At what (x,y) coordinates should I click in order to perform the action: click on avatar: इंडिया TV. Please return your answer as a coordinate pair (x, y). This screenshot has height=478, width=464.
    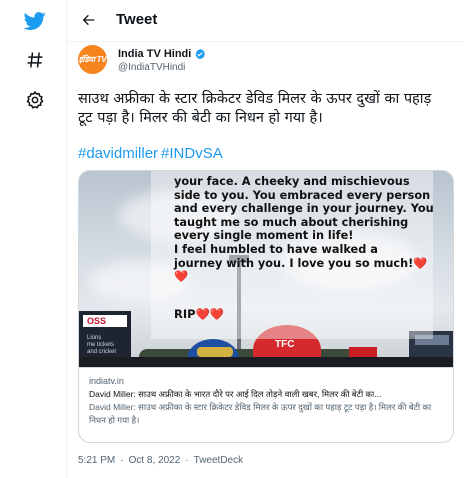
    Looking at the image, I should click on (92, 59).